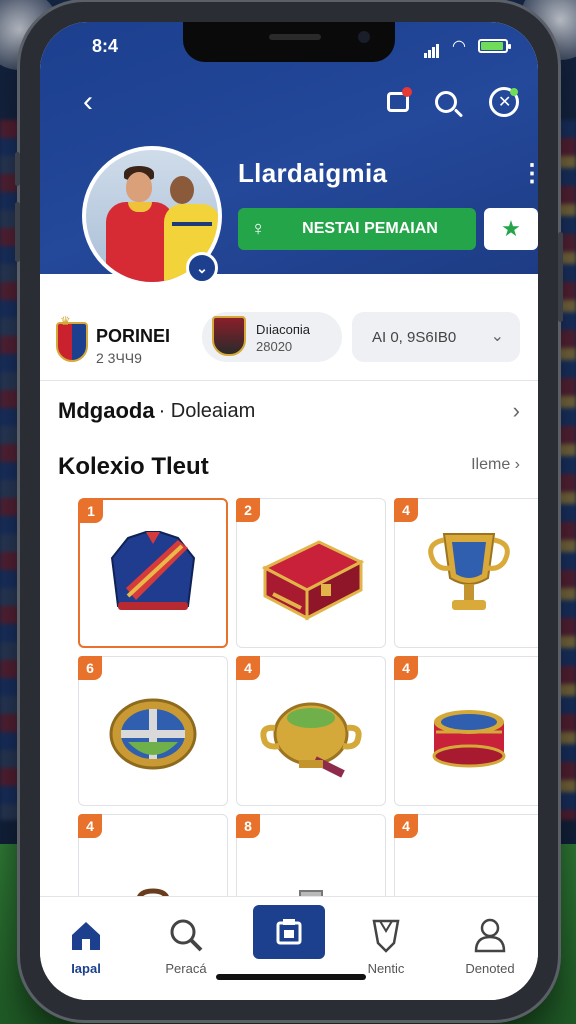 The image size is (576, 1024). What do you see at coordinates (432, 49) in the screenshot?
I see `signal-icon` at bounding box center [432, 49].